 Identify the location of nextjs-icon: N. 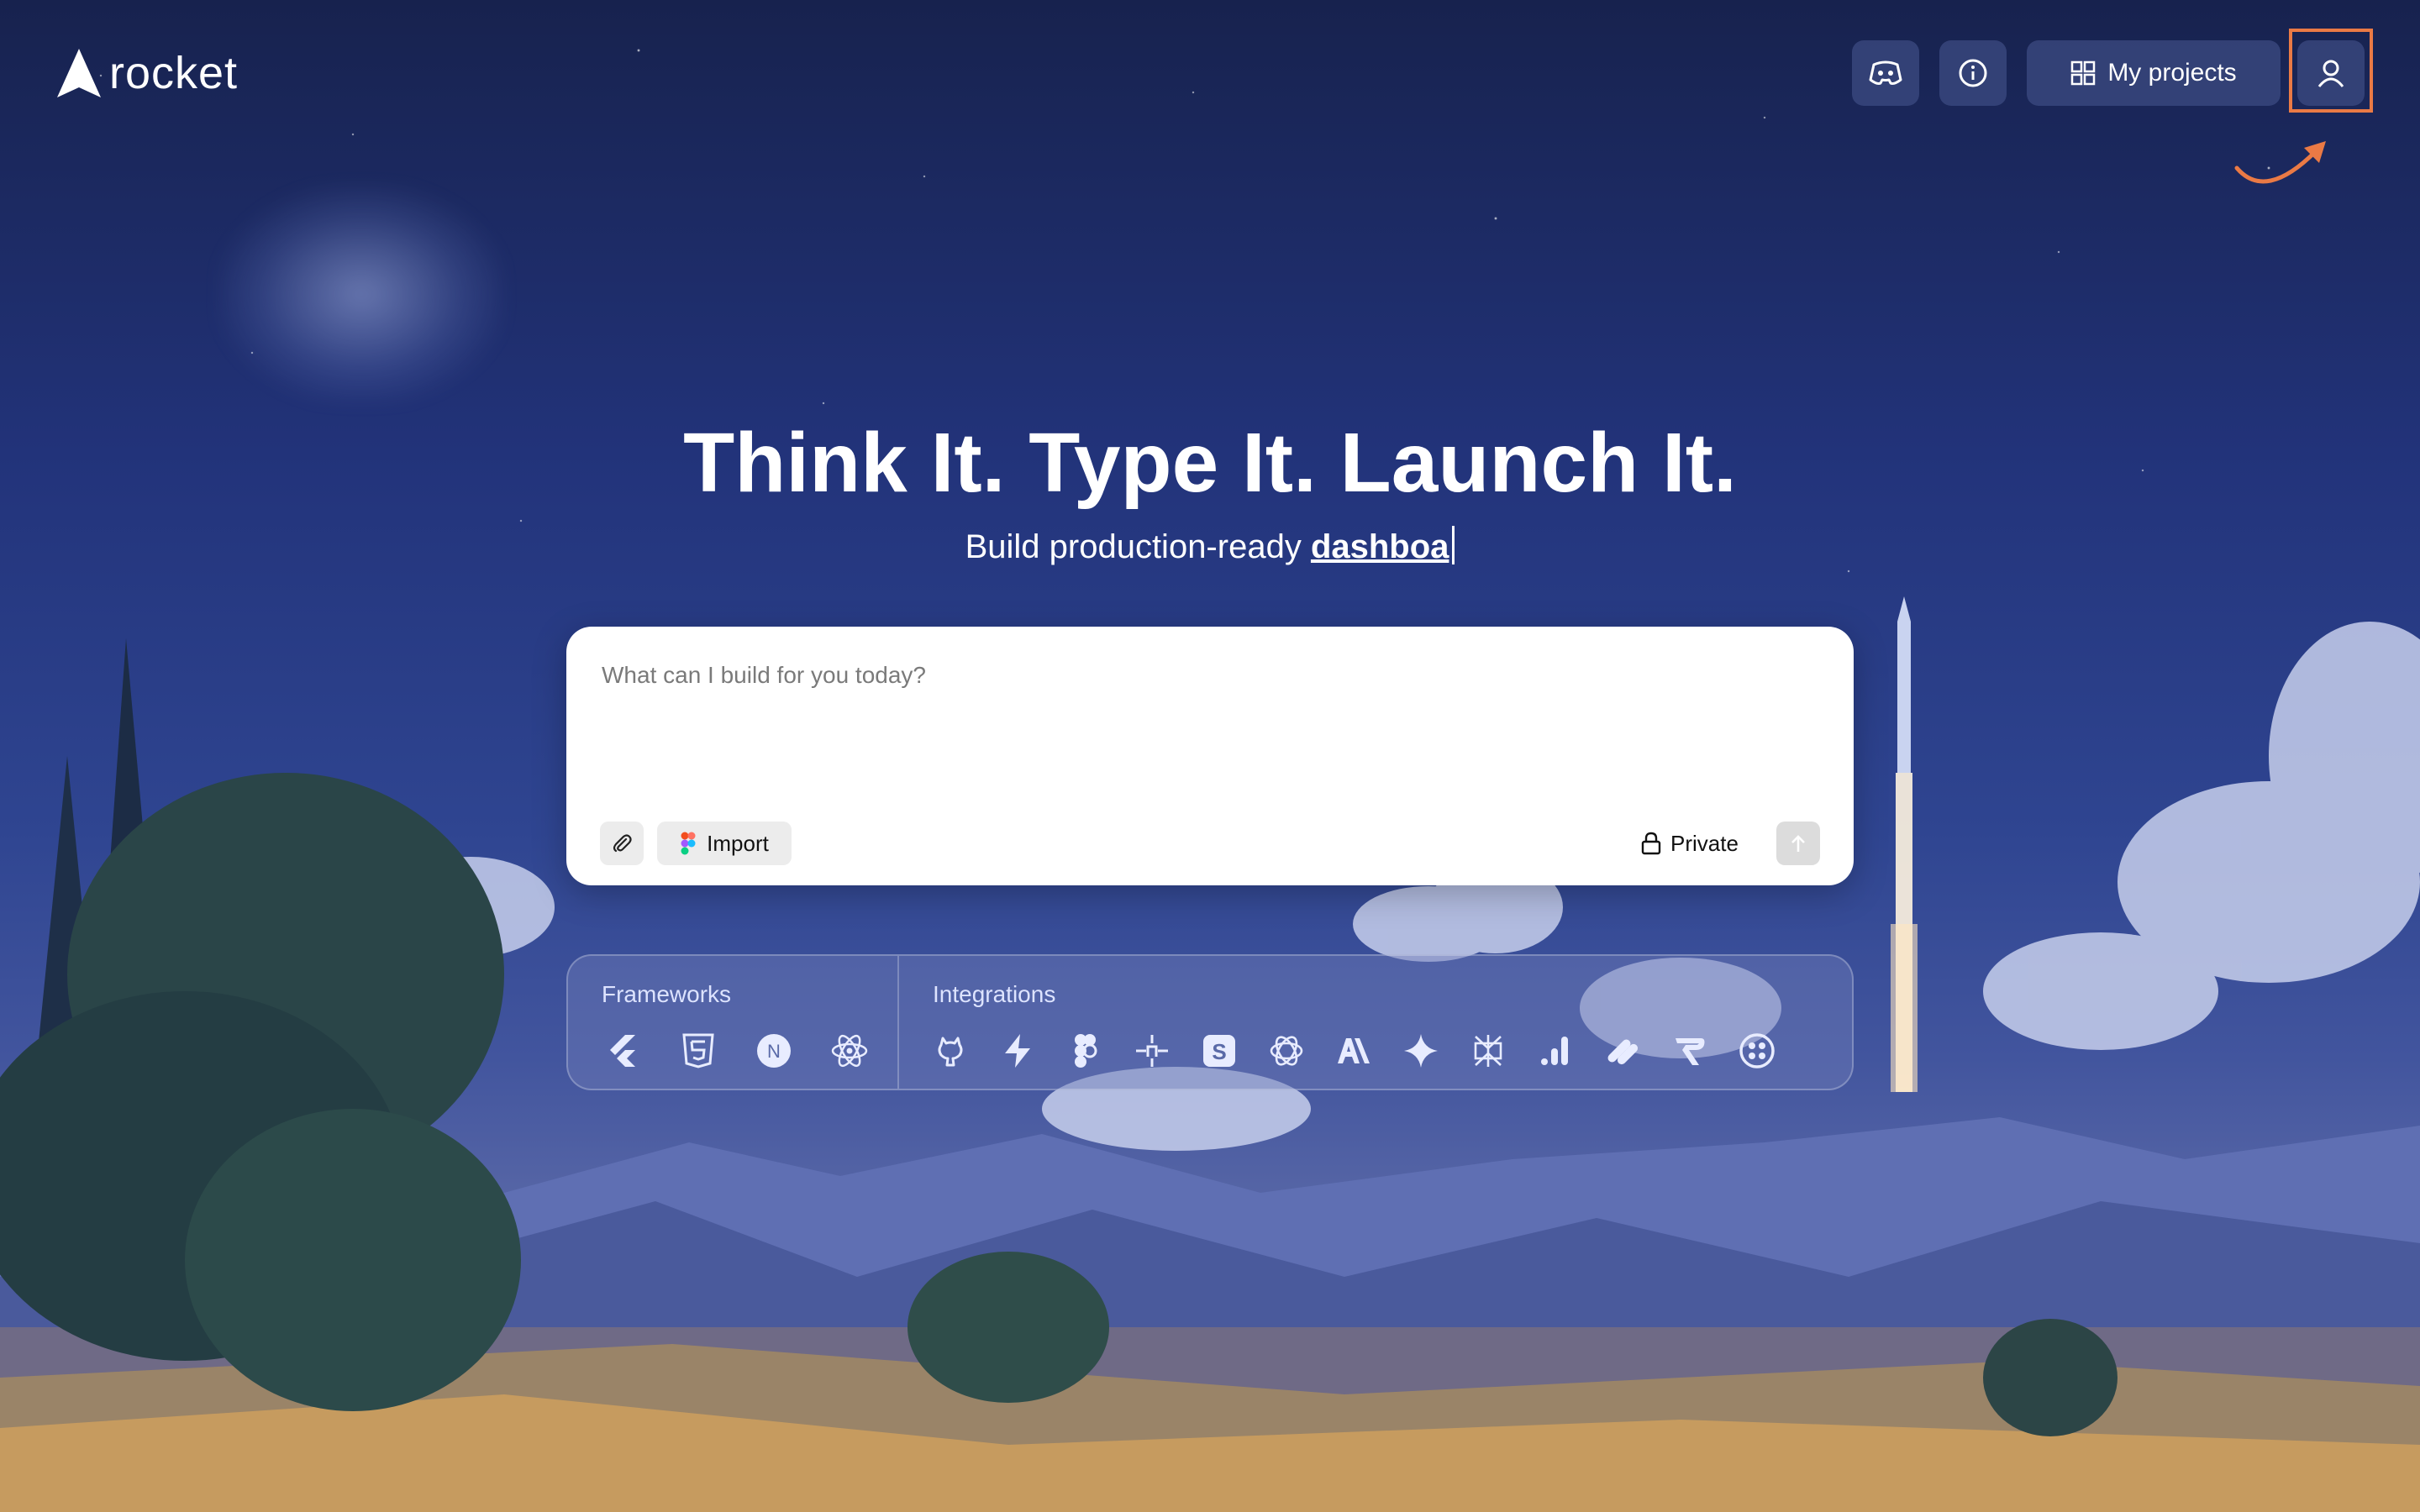
(774, 1051).